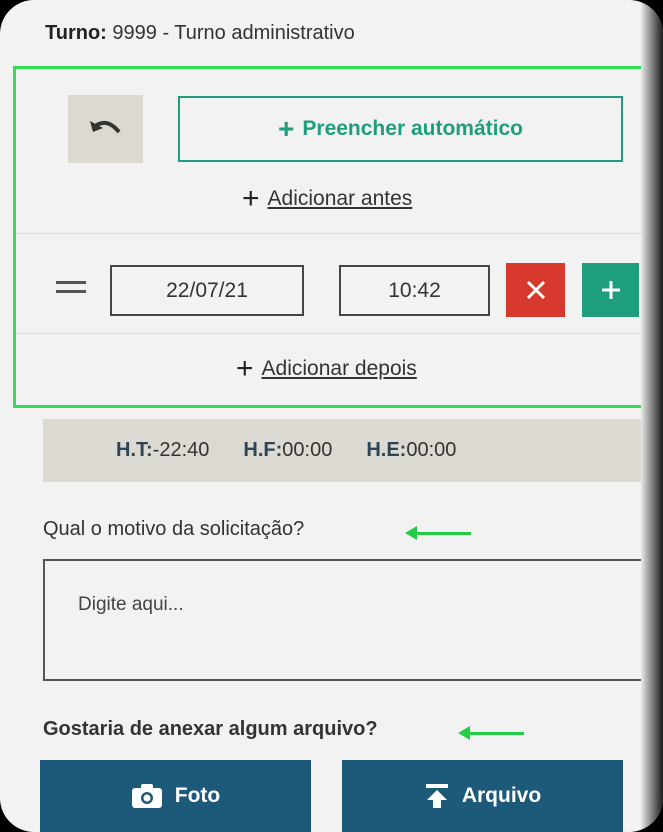 This screenshot has width=663, height=832. I want to click on total-ht-label: H.T:, so click(134, 450).